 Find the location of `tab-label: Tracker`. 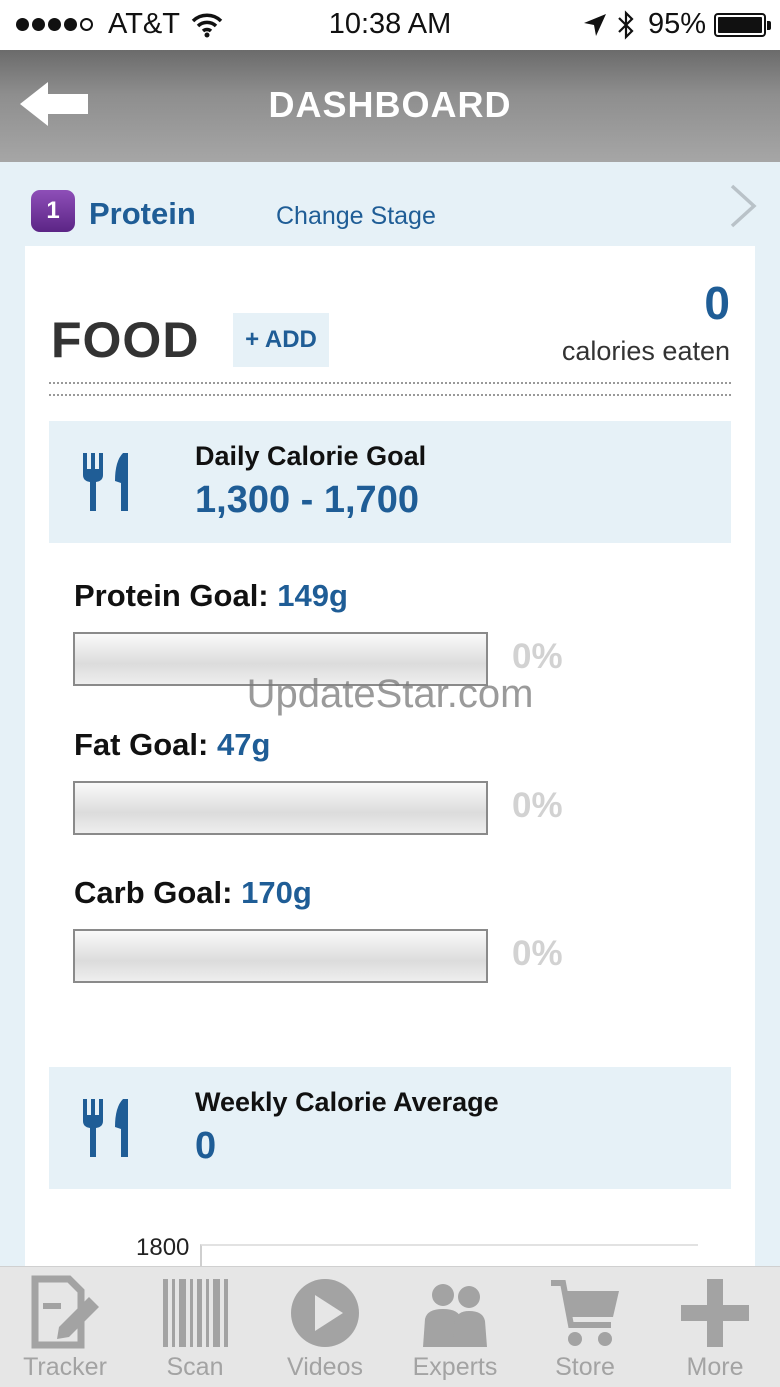

tab-label: Tracker is located at coordinates (65, 1367).